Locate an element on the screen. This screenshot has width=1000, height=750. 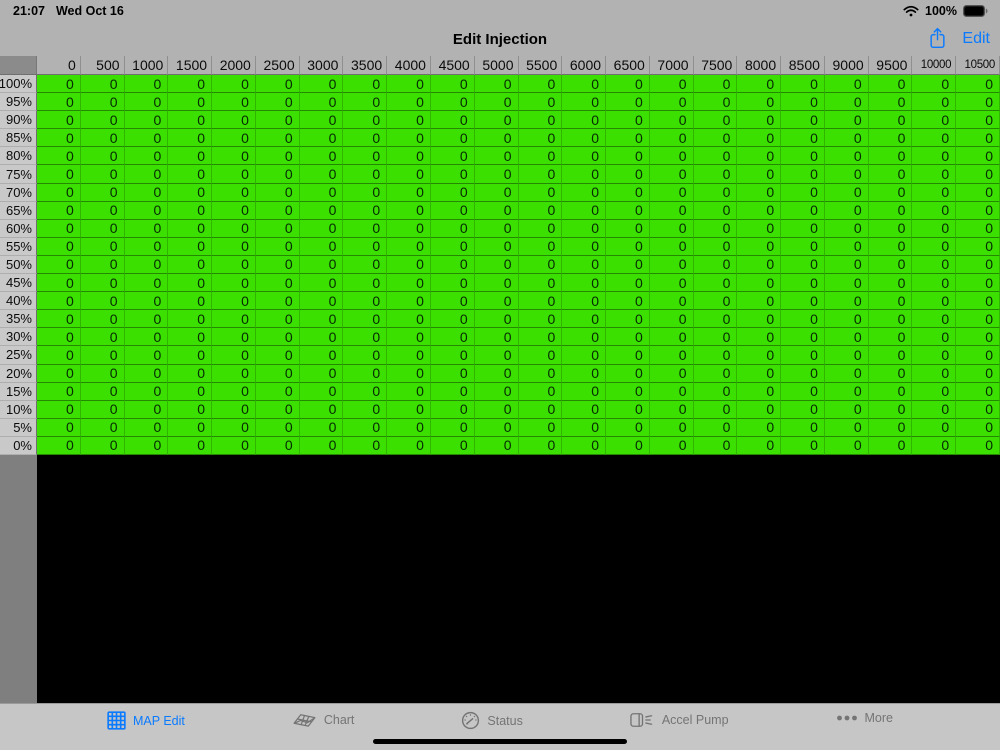
tab-chart: Chart is located at coordinates (323, 719).